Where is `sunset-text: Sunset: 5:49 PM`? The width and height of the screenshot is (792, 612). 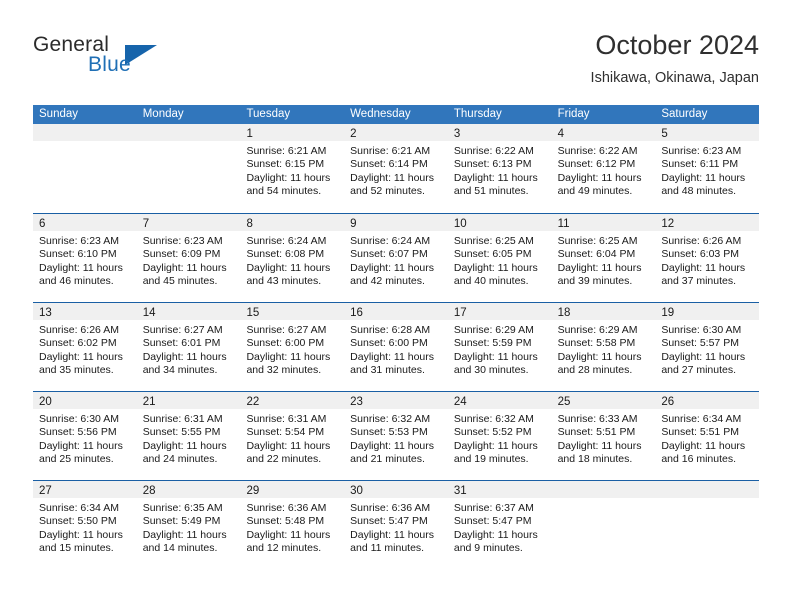
sunset-text: Sunset: 5:49 PM is located at coordinates (181, 521).